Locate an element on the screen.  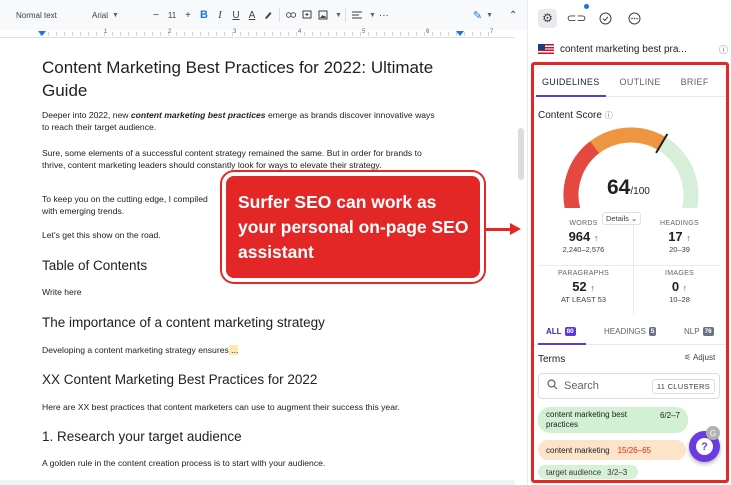
intro-prefix: Deeper into 2022, new is located at coordinates (86, 115).